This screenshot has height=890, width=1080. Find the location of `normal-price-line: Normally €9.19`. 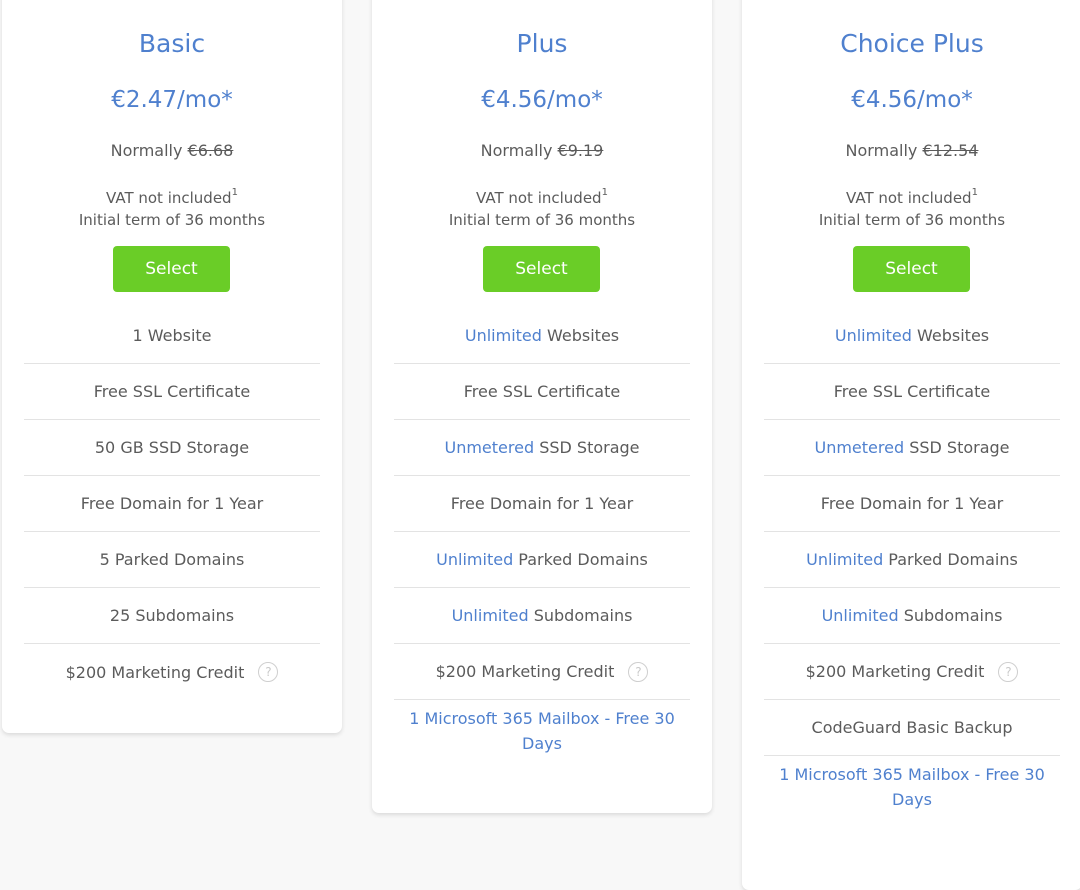

normal-price-line: Normally €9.19 is located at coordinates (542, 151).